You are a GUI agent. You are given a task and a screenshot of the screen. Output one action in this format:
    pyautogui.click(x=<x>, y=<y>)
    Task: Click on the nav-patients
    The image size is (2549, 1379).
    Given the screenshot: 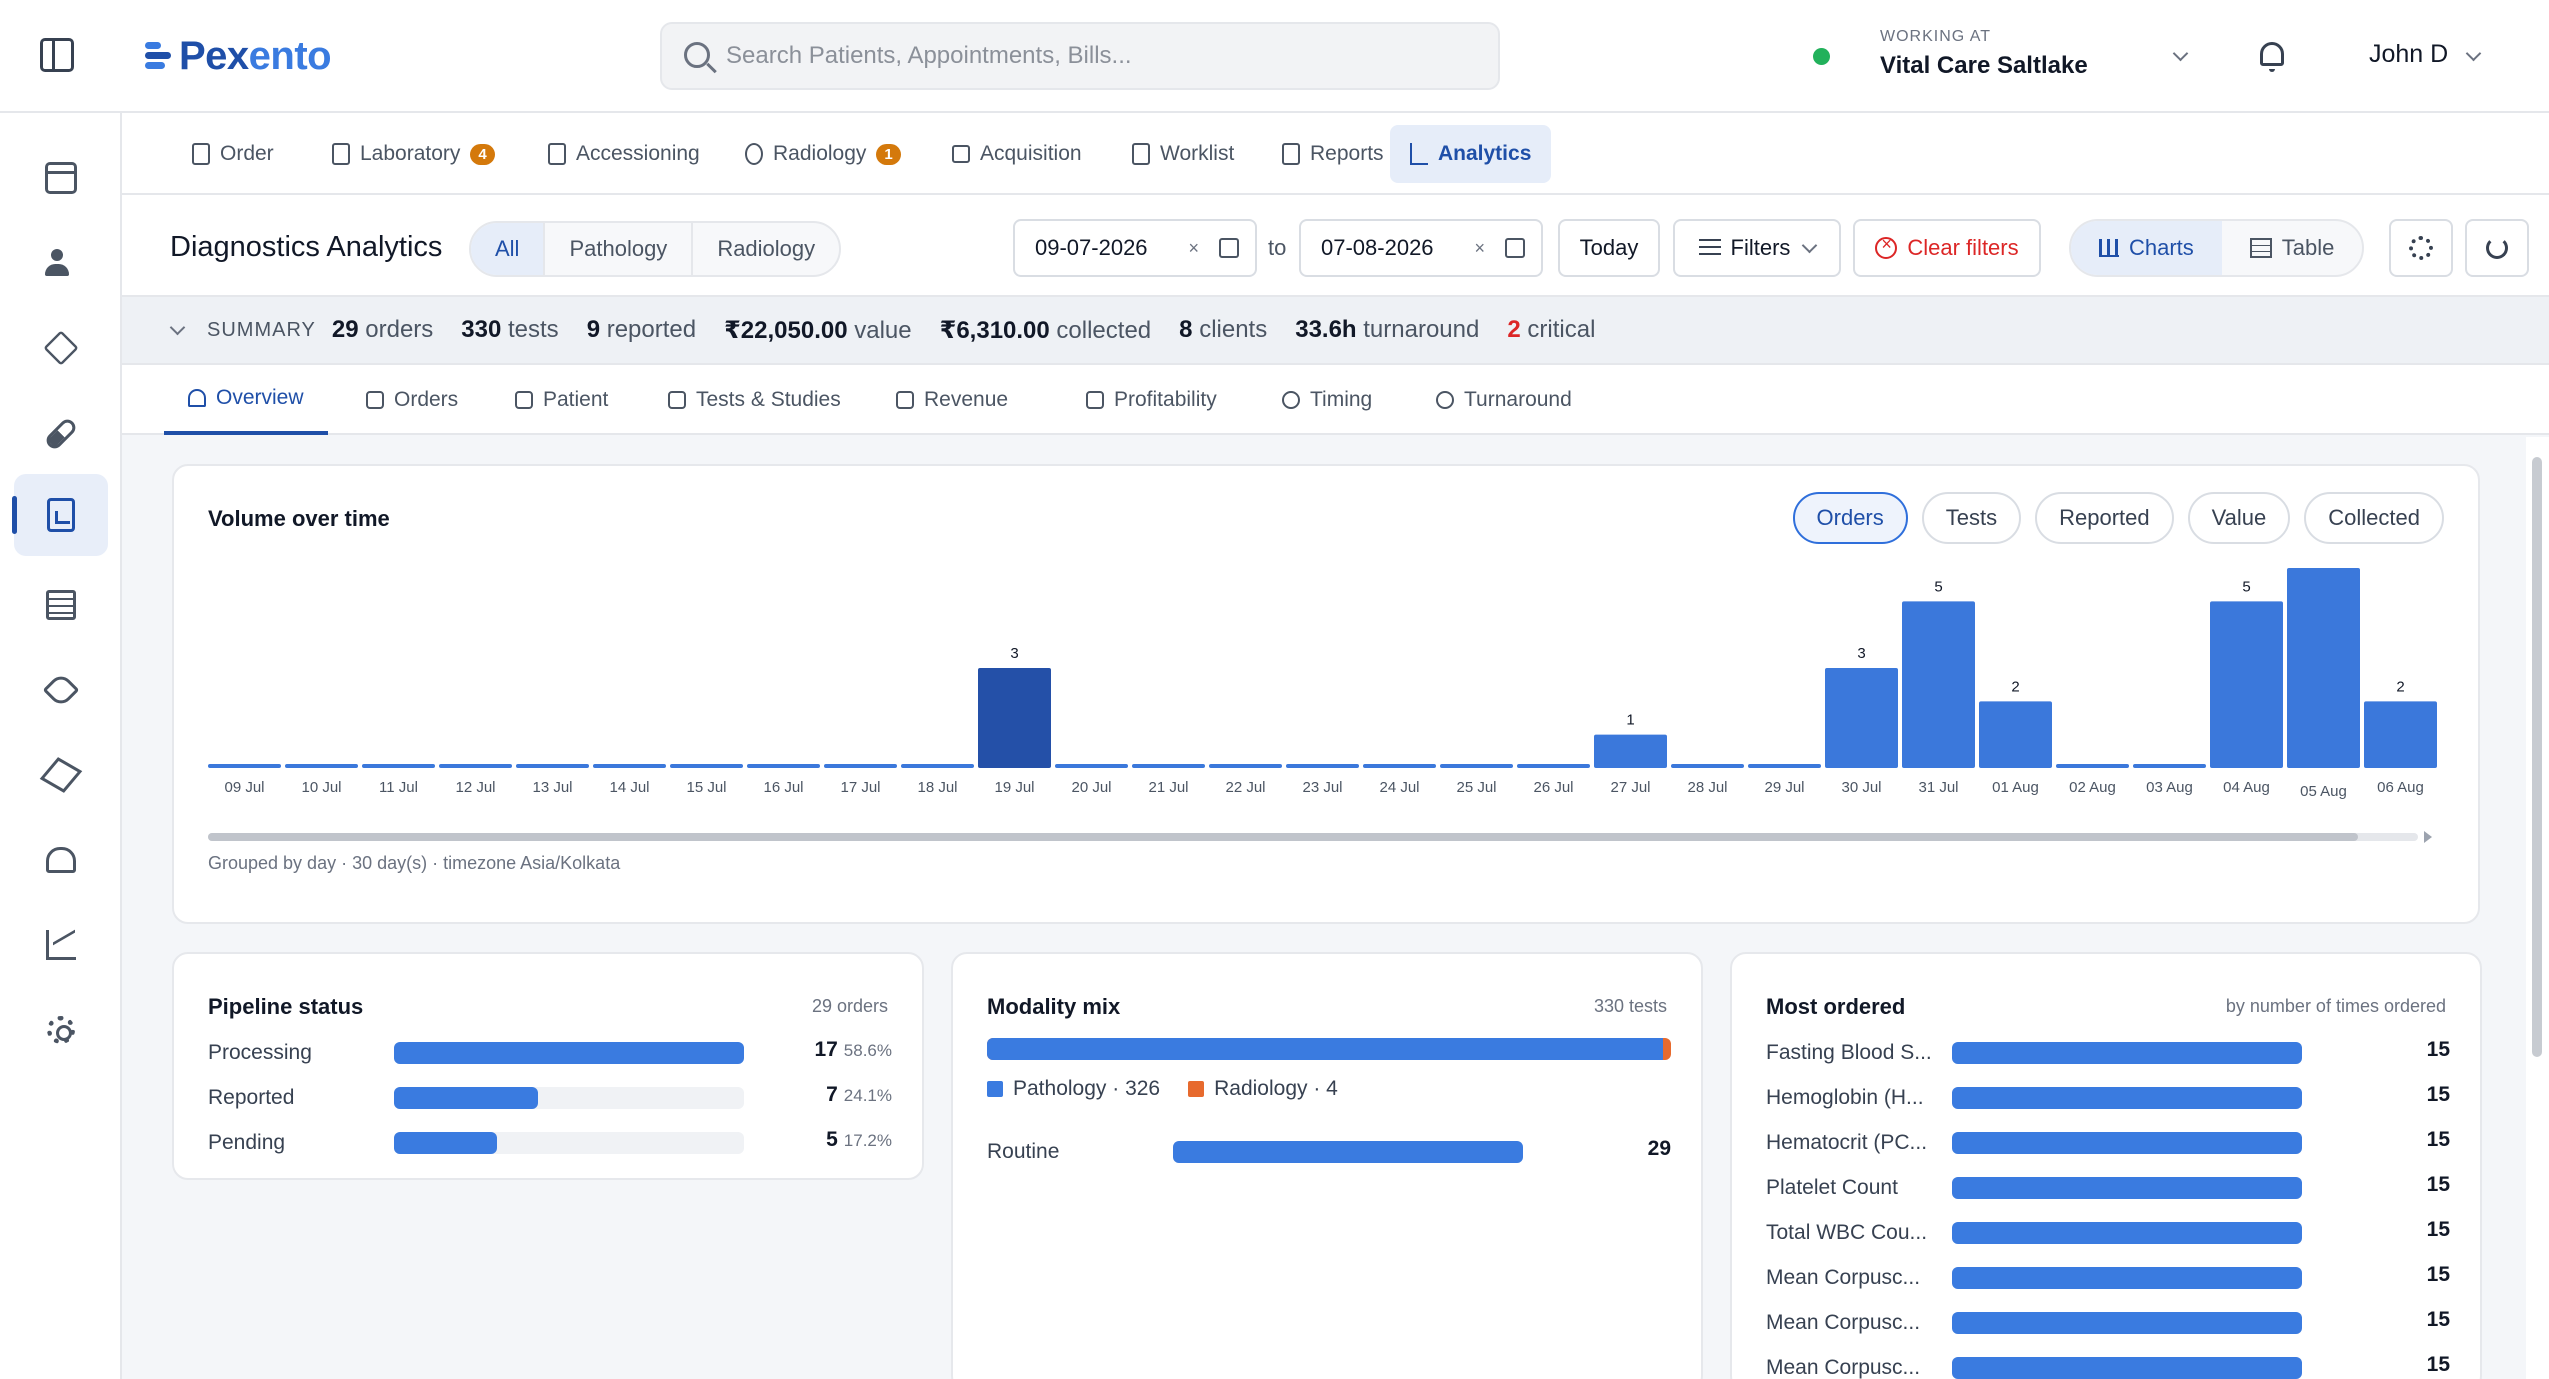 What is the action you would take?
    pyautogui.click(x=61, y=263)
    